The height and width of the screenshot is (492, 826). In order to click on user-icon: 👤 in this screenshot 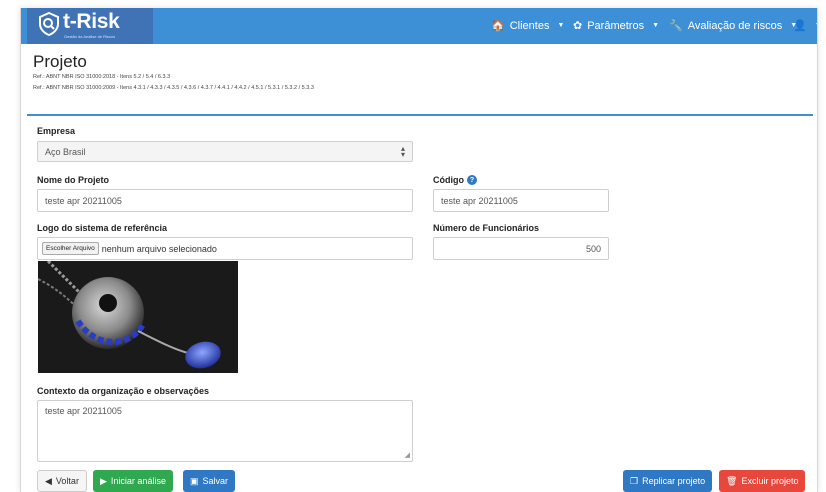, I will do `click(800, 26)`.